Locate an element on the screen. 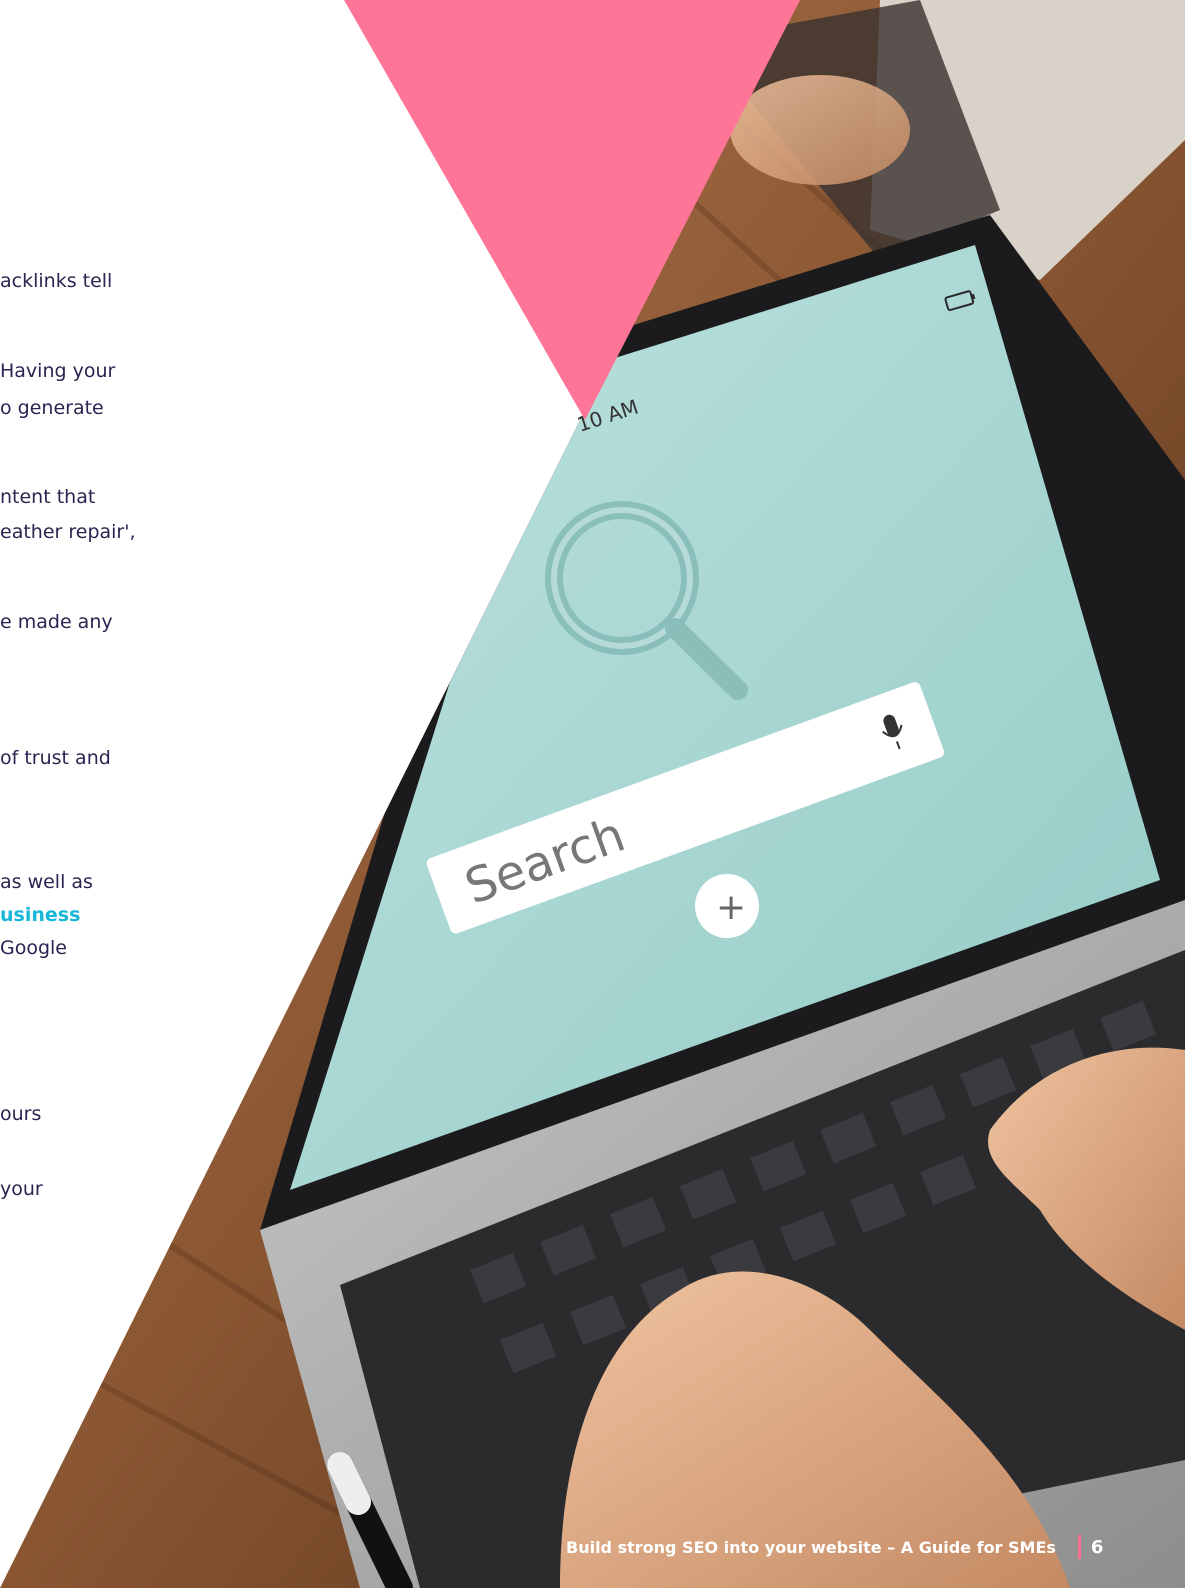 The height and width of the screenshot is (1588, 1185). text-line-6: e made any is located at coordinates (56, 622).